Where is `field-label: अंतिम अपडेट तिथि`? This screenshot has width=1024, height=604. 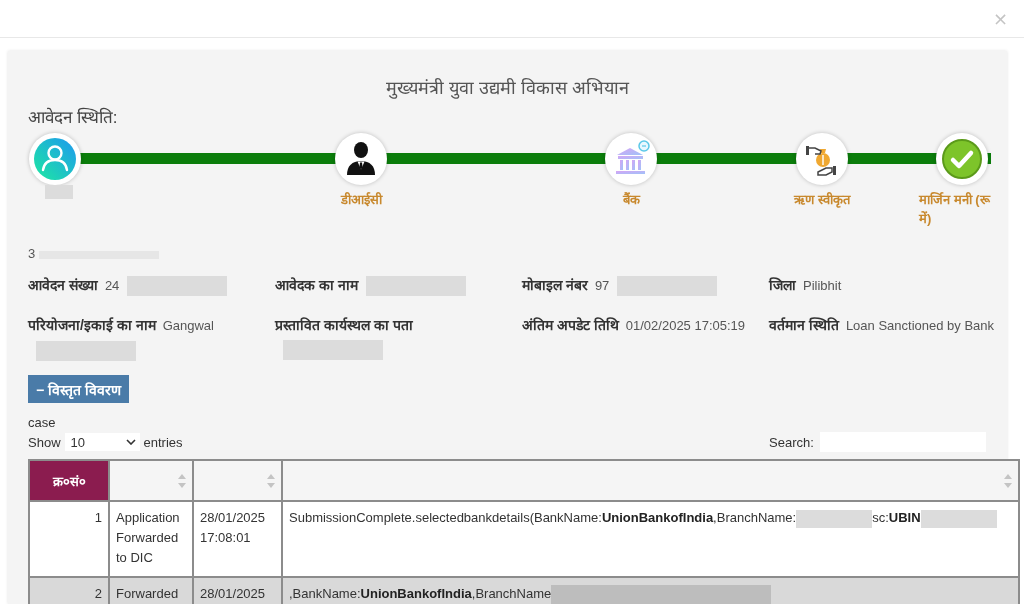
field-label: अंतिम अपडेट तिथि is located at coordinates (570, 325).